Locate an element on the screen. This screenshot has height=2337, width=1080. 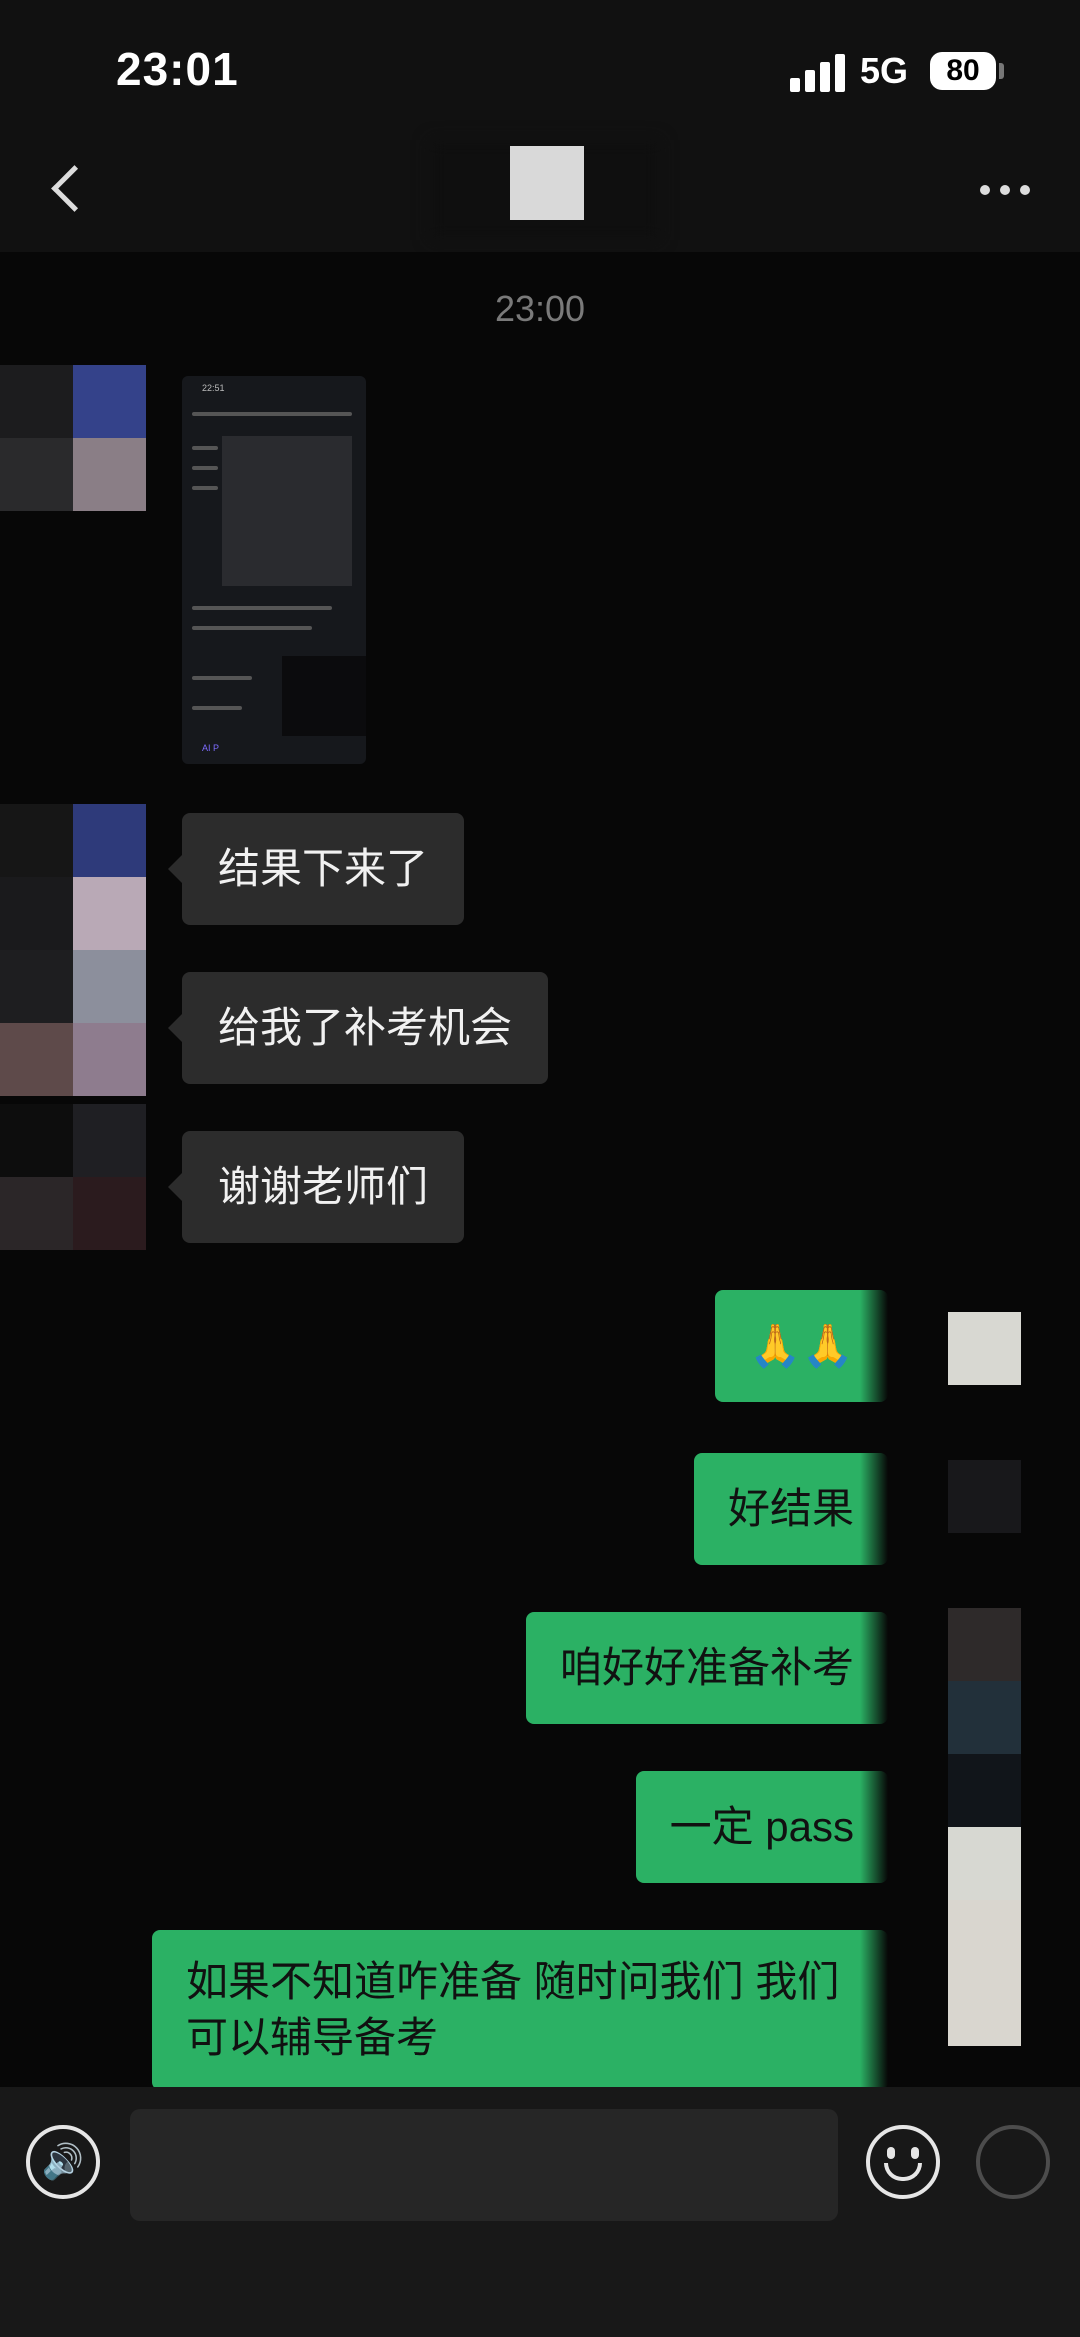
status-time: 23:01 is located at coordinates (177, 69).